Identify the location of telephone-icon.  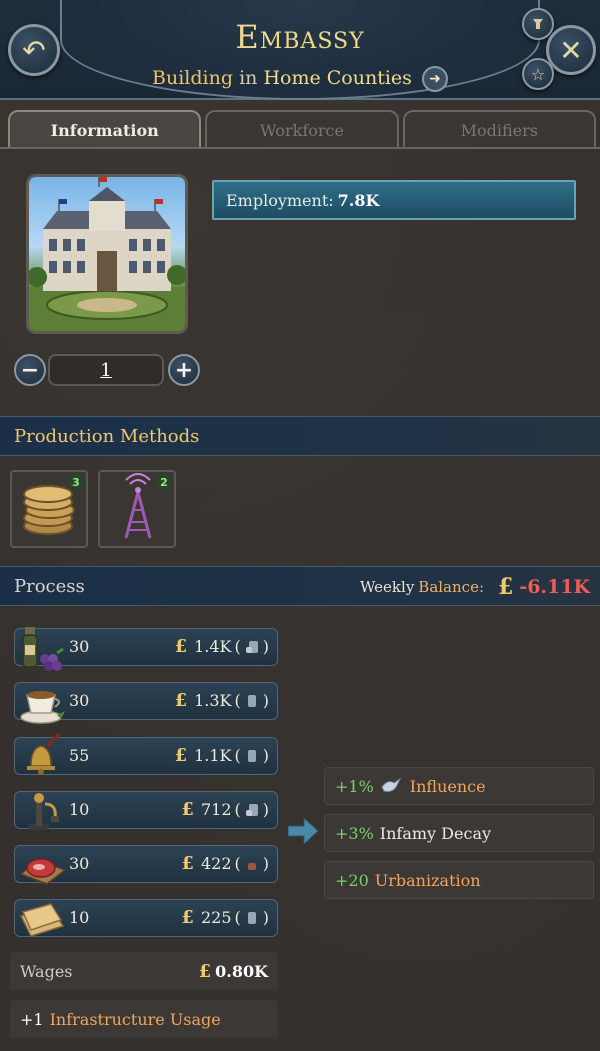
(44, 811).